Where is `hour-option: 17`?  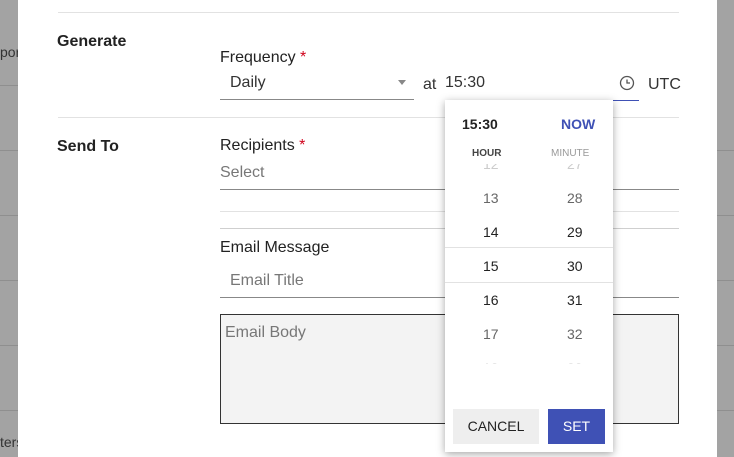 hour-option: 17 is located at coordinates (491, 334).